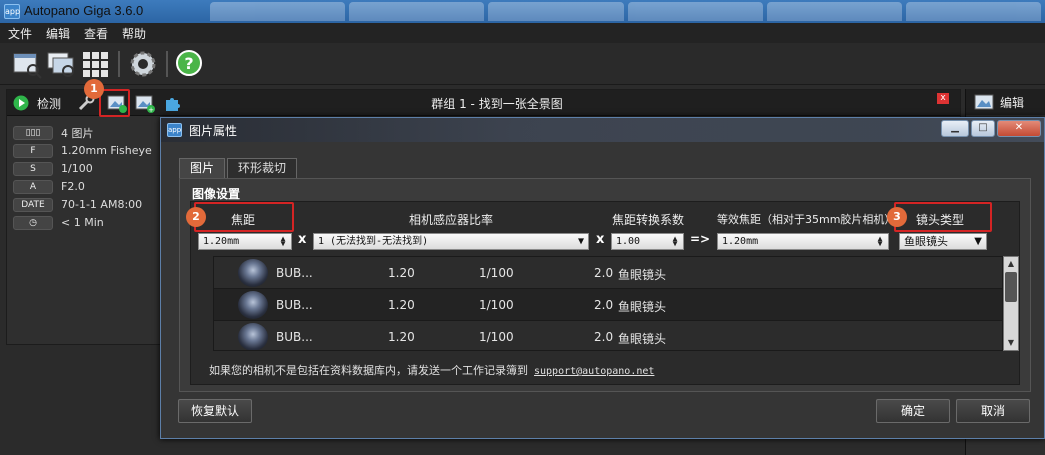 This screenshot has height=455, width=1045. Describe the element at coordinates (96, 33) in the screenshot. I see `menu-view: 查看` at that location.